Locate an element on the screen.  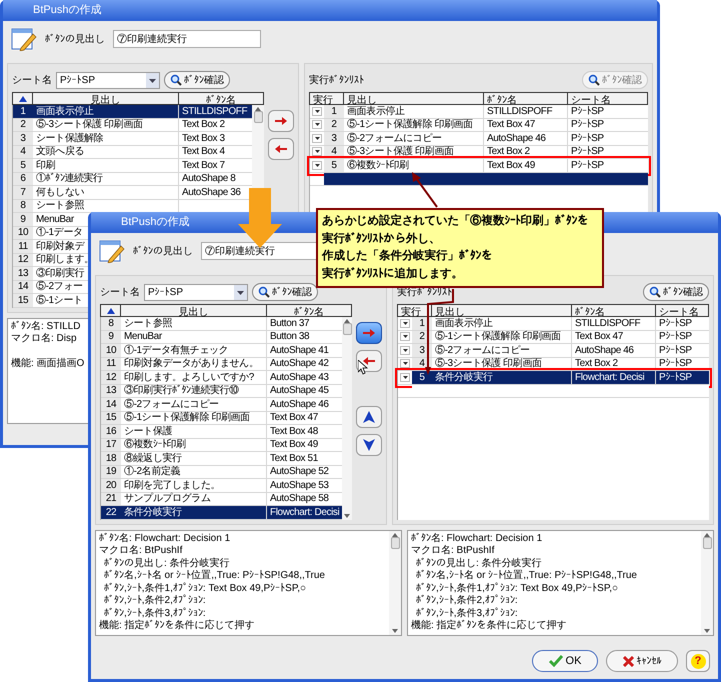
table-row: 5 ⑥複数ｼｰﾄ印刷 Text Box 49 PｼｰﾄSP is located at coordinates (479, 165).